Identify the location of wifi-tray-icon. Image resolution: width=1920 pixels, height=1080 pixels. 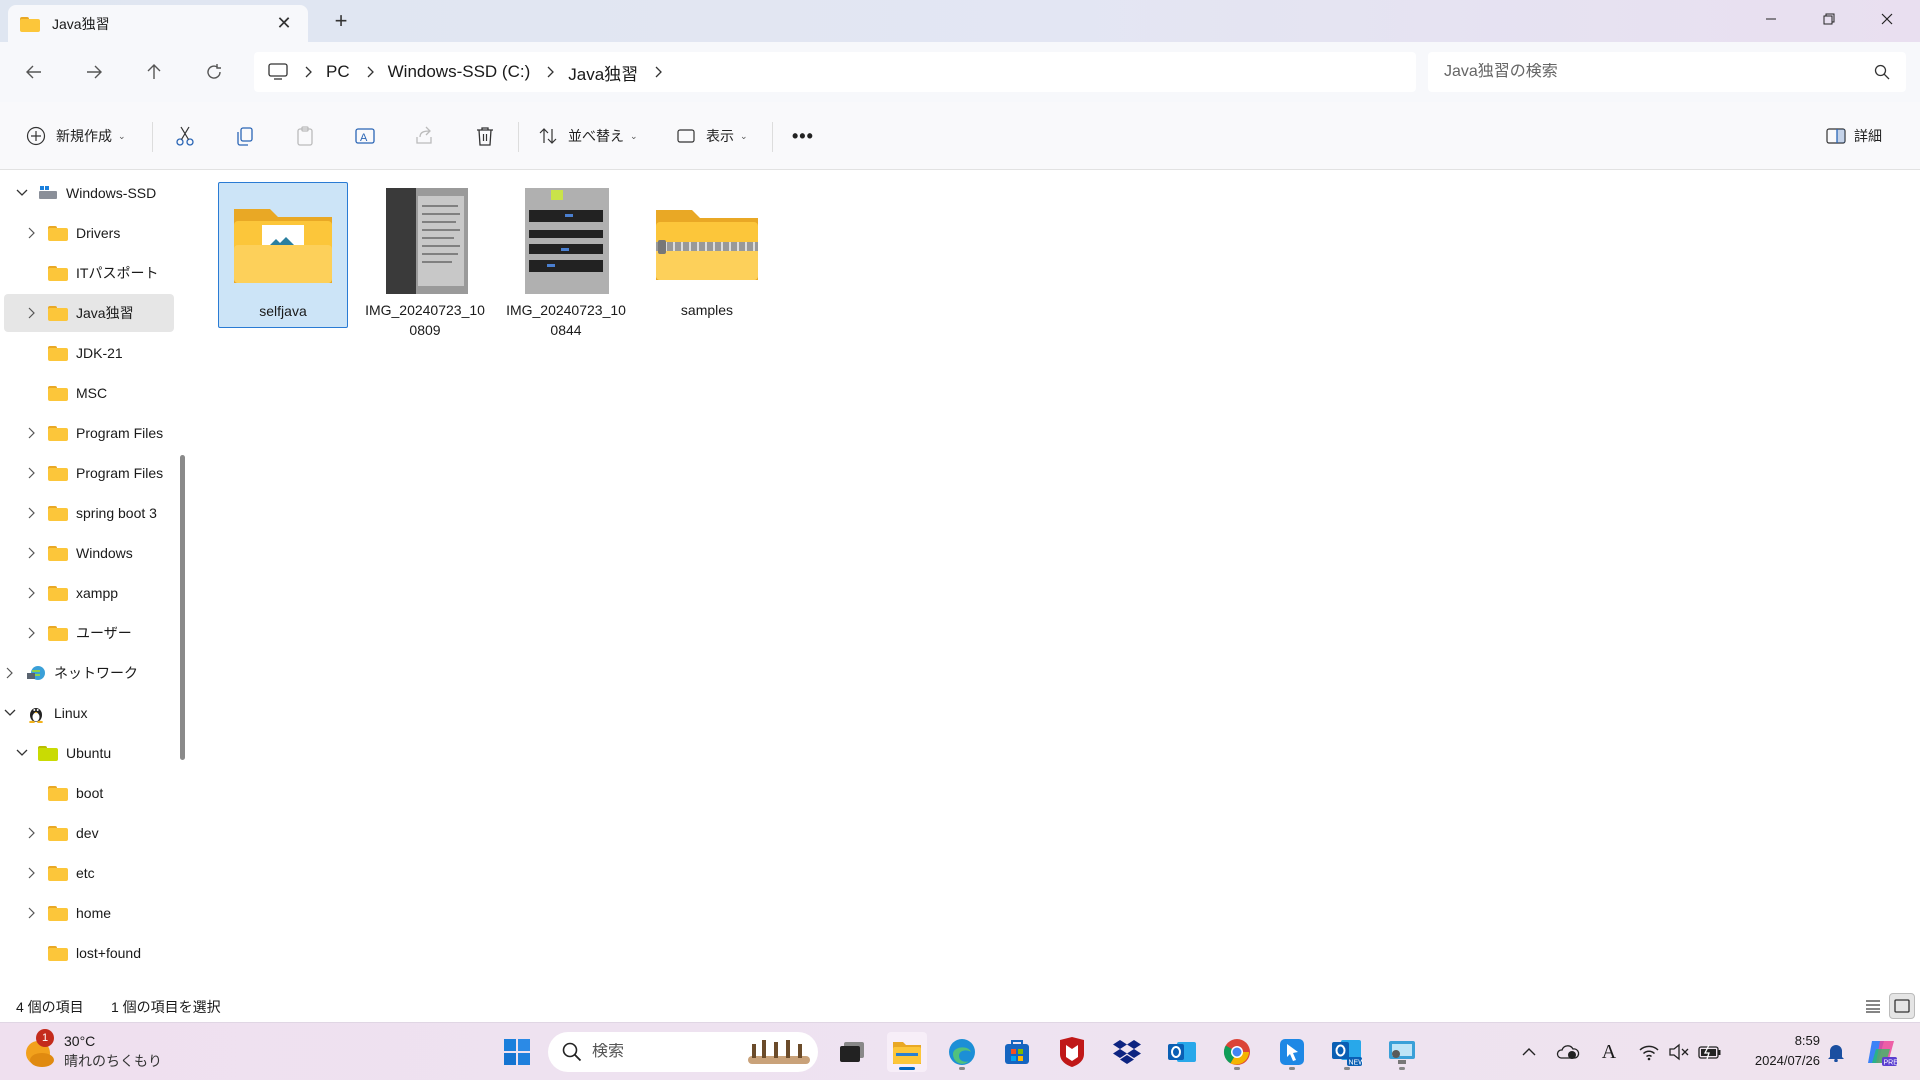
(1649, 1052).